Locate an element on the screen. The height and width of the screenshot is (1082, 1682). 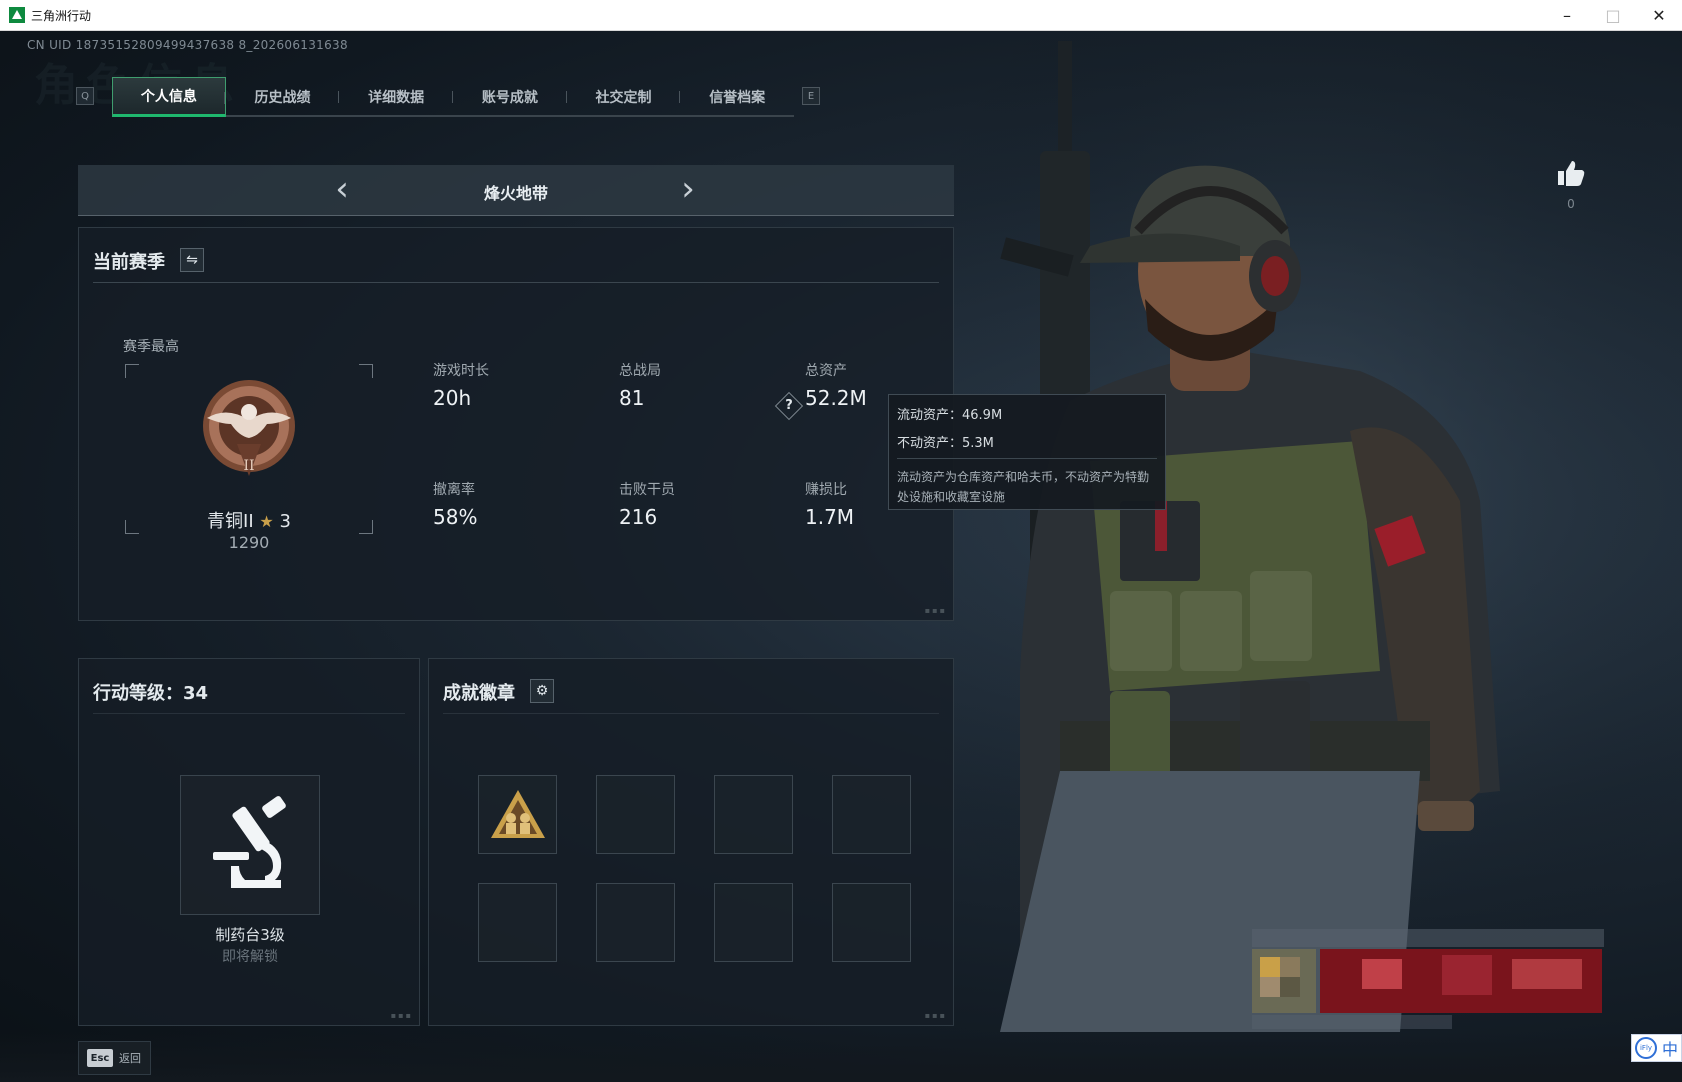
window-title: 三角洲行动 is located at coordinates (61, 15).